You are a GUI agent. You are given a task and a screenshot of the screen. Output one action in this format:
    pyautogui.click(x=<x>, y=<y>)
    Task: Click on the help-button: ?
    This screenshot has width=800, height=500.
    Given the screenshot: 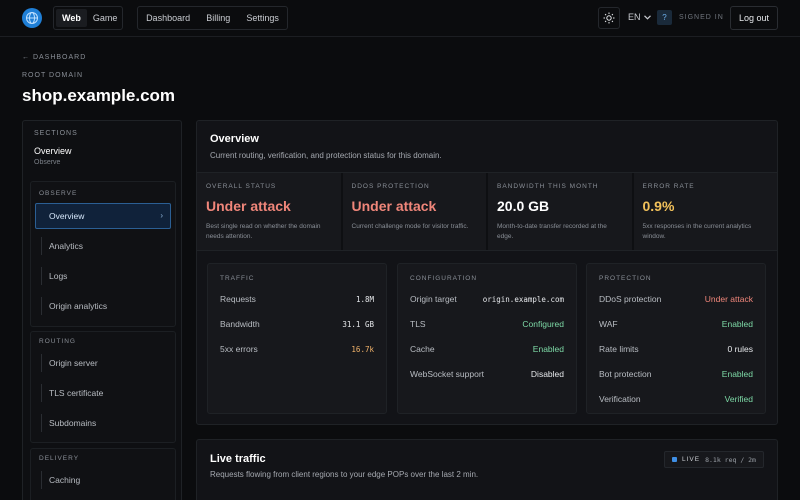 What is the action you would take?
    pyautogui.click(x=664, y=17)
    